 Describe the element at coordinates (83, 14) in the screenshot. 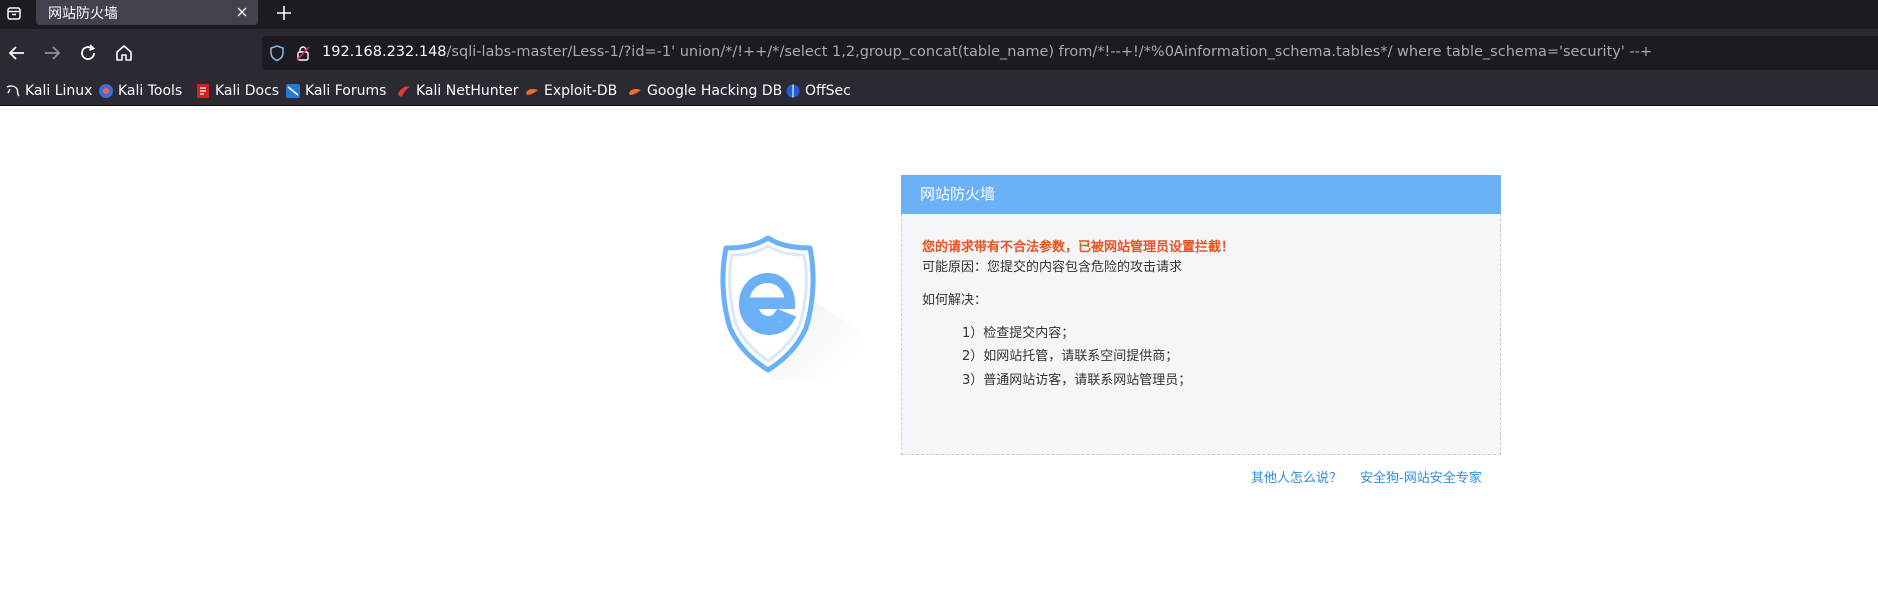

I see `tab-title: 网站防火墙` at that location.